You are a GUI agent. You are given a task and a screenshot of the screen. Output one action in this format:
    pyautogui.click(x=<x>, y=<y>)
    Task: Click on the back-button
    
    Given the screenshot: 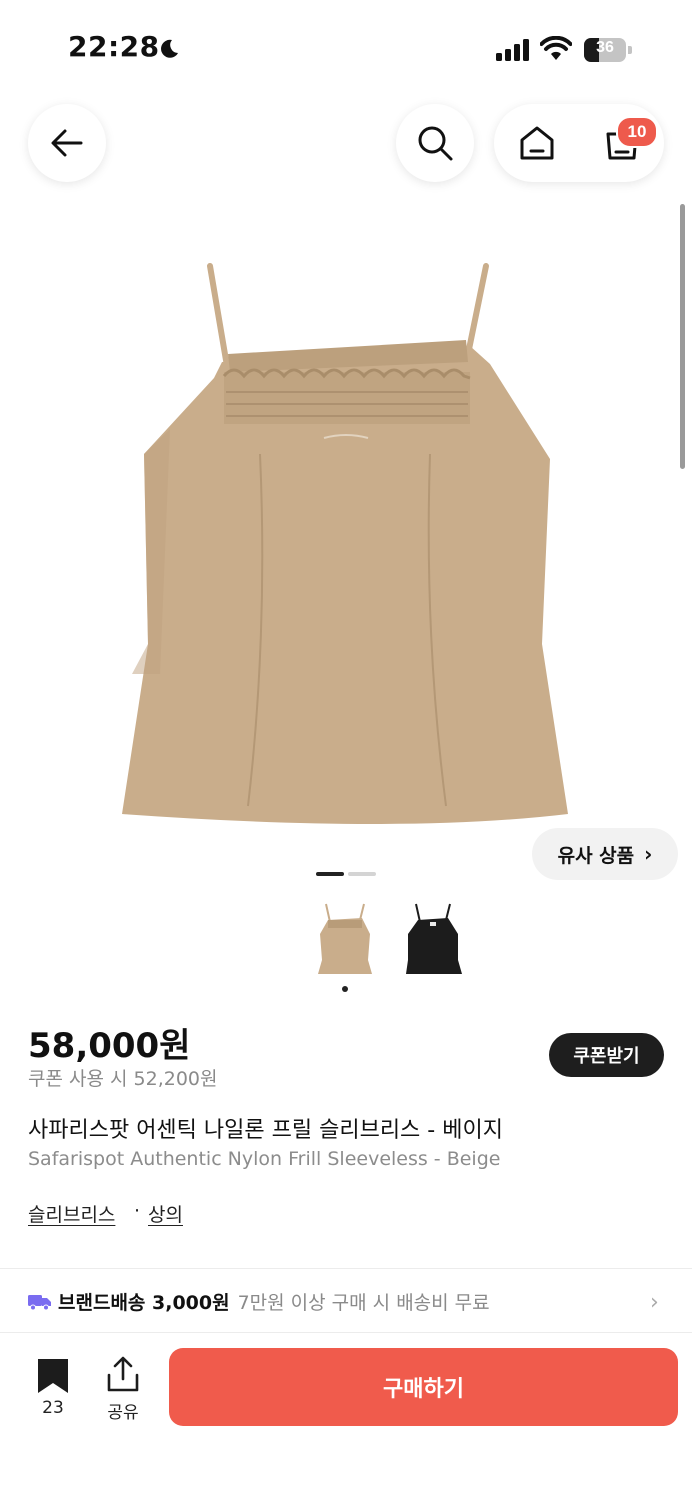 What is the action you would take?
    pyautogui.click(x=67, y=143)
    